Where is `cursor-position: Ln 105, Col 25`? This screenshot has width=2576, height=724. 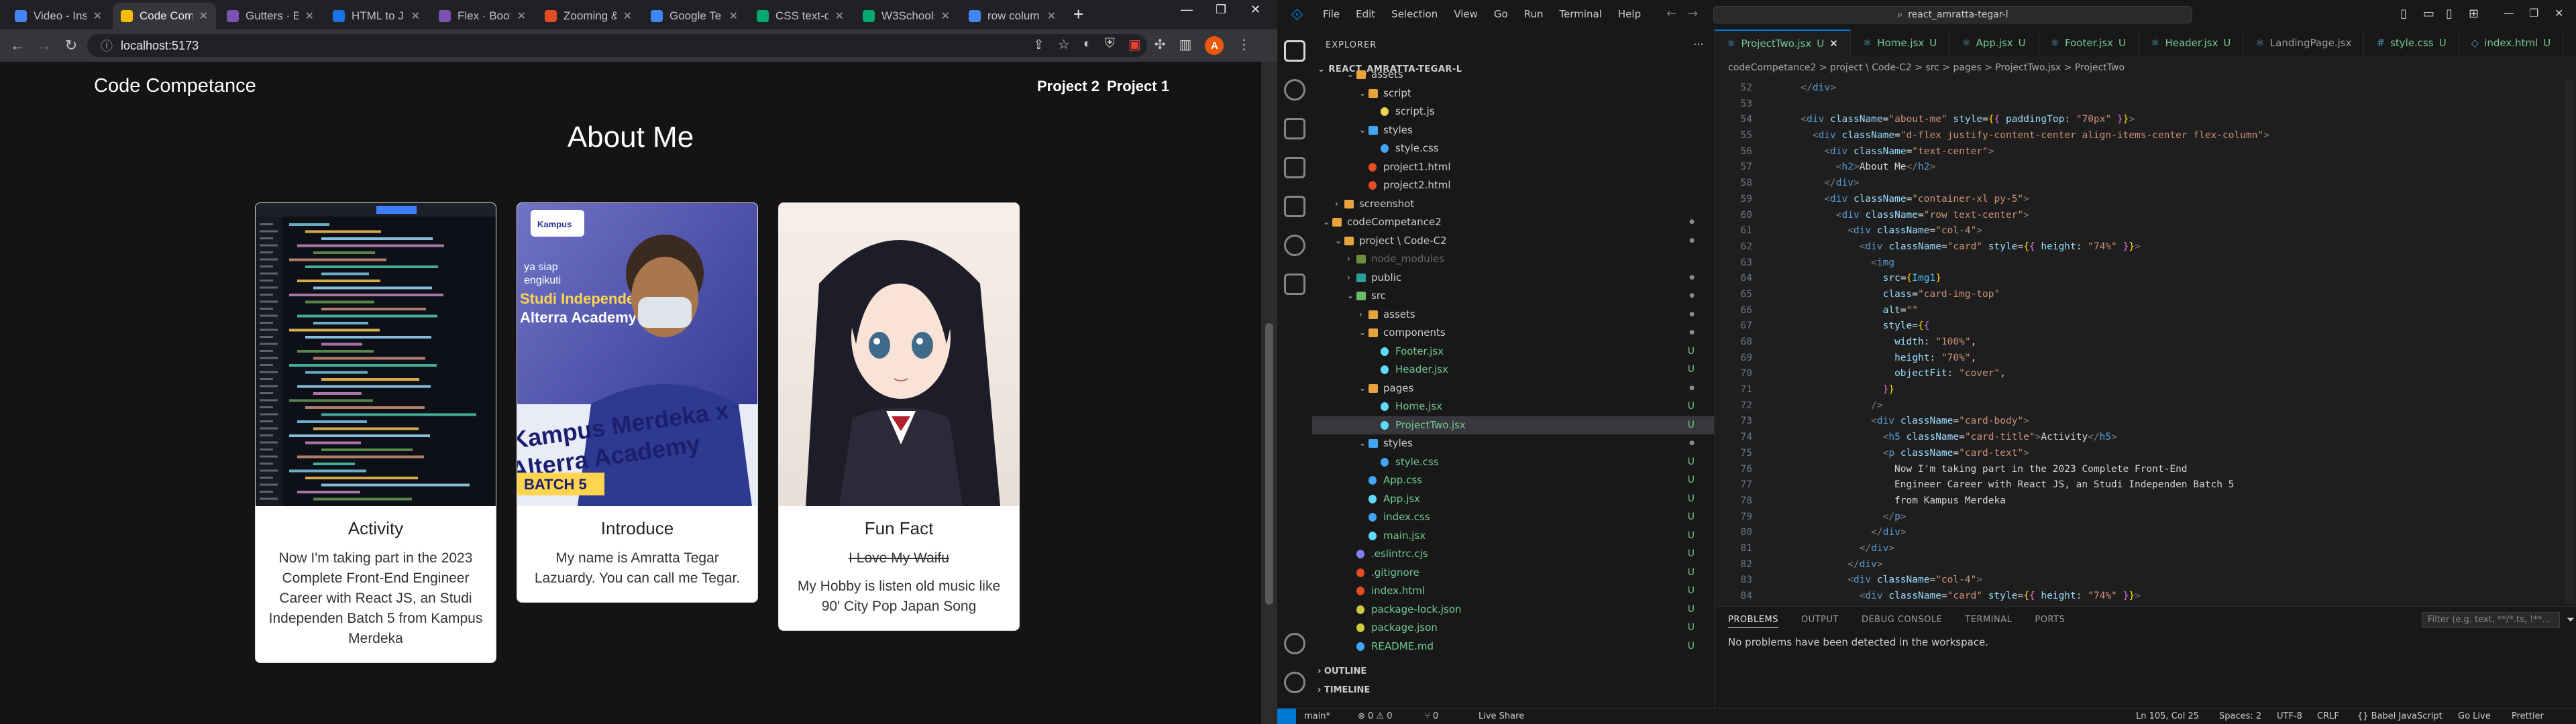 cursor-position: Ln 105, Col 25 is located at coordinates (2167, 716).